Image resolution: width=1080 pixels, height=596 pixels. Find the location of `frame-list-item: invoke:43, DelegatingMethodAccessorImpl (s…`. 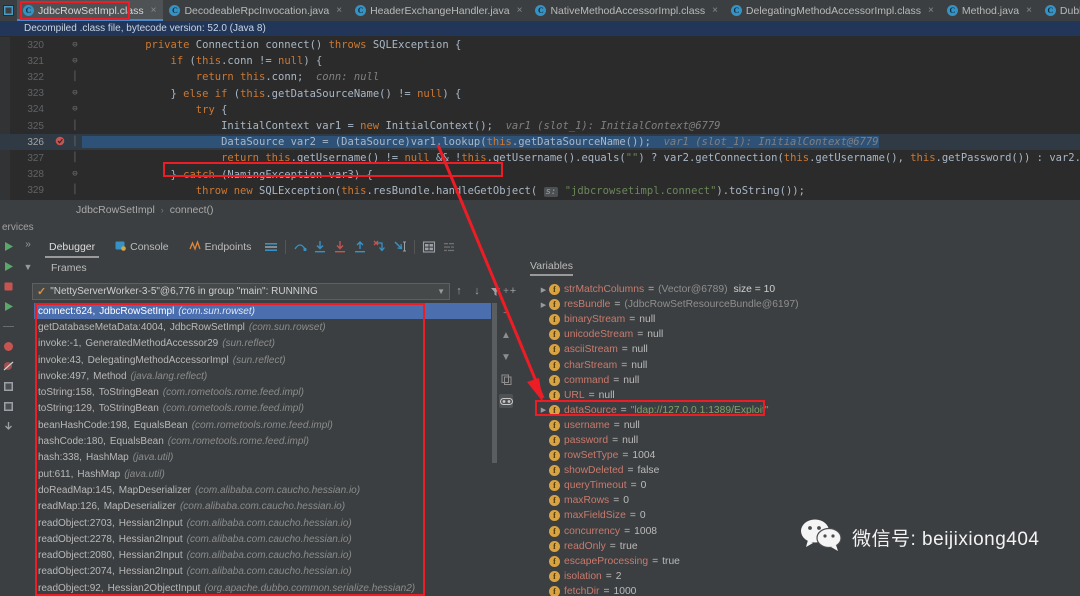

frame-list-item: invoke:43, DelegatingMethodAccessorImpl (s… is located at coordinates (266, 360).